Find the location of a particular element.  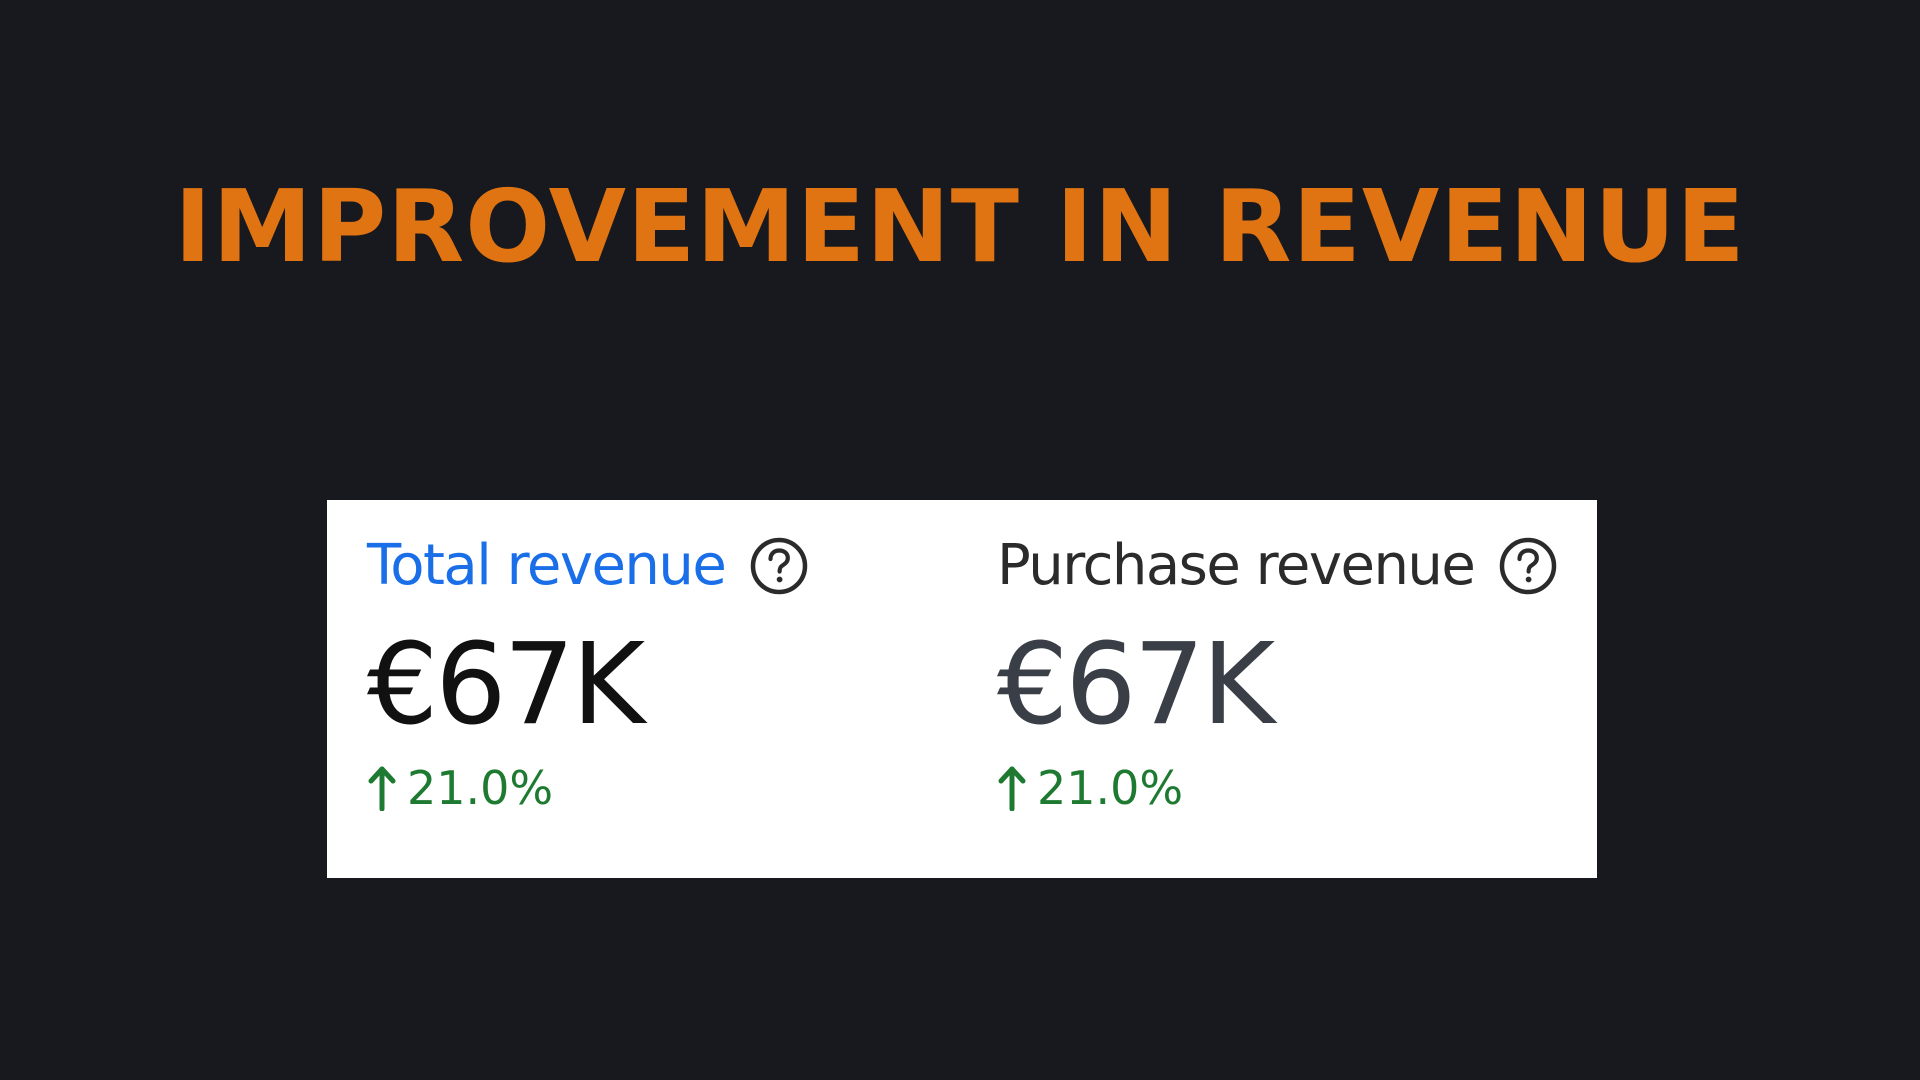

metric-label: Total revenue is located at coordinates (547, 566).